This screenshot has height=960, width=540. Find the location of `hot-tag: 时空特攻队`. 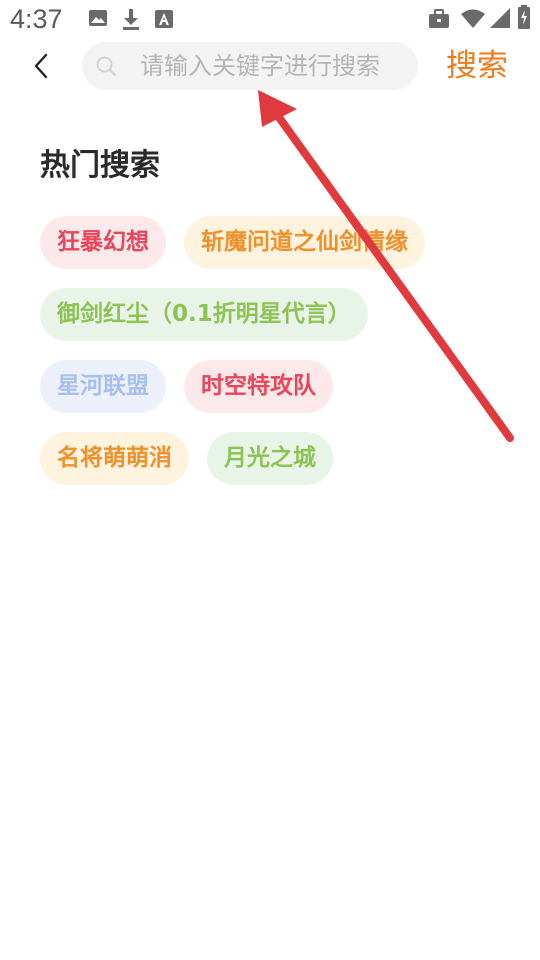

hot-tag: 时空特攻队 is located at coordinates (258, 386).